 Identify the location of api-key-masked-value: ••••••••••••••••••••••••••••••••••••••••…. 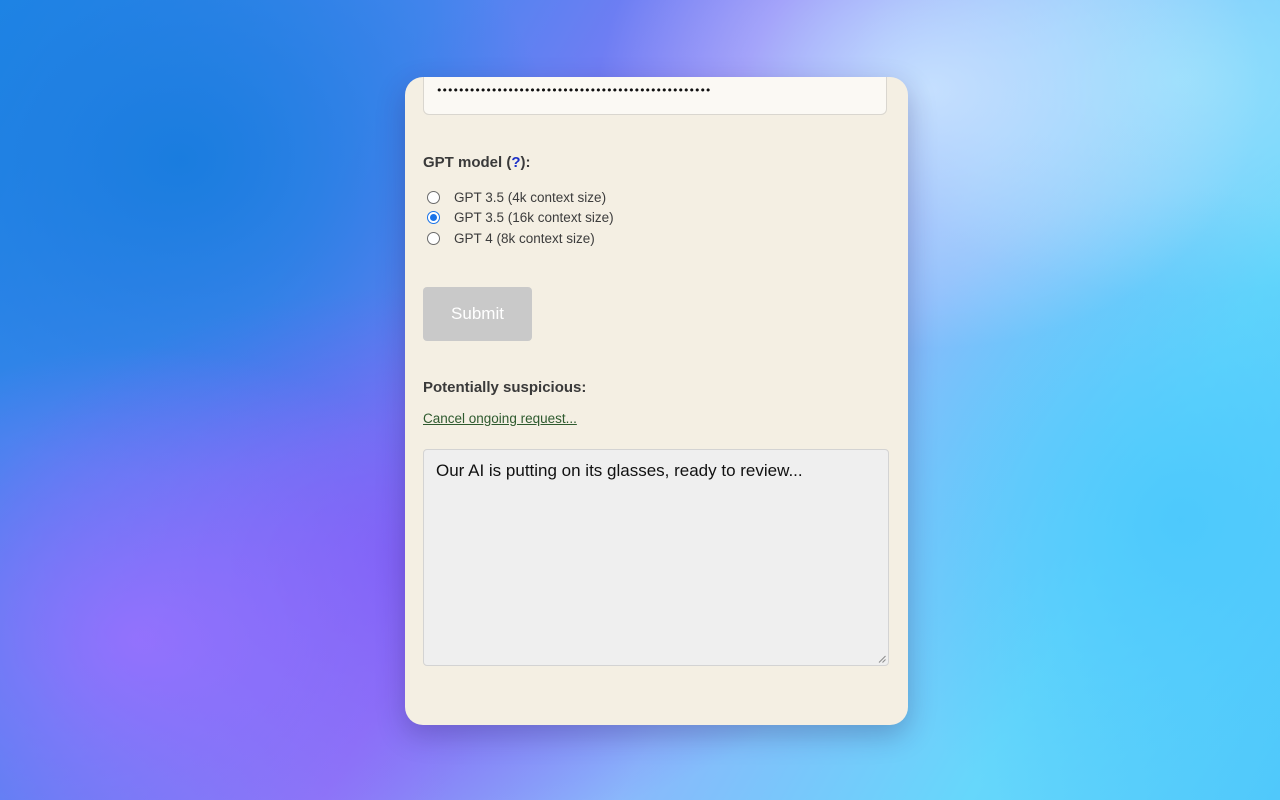
(573, 90).